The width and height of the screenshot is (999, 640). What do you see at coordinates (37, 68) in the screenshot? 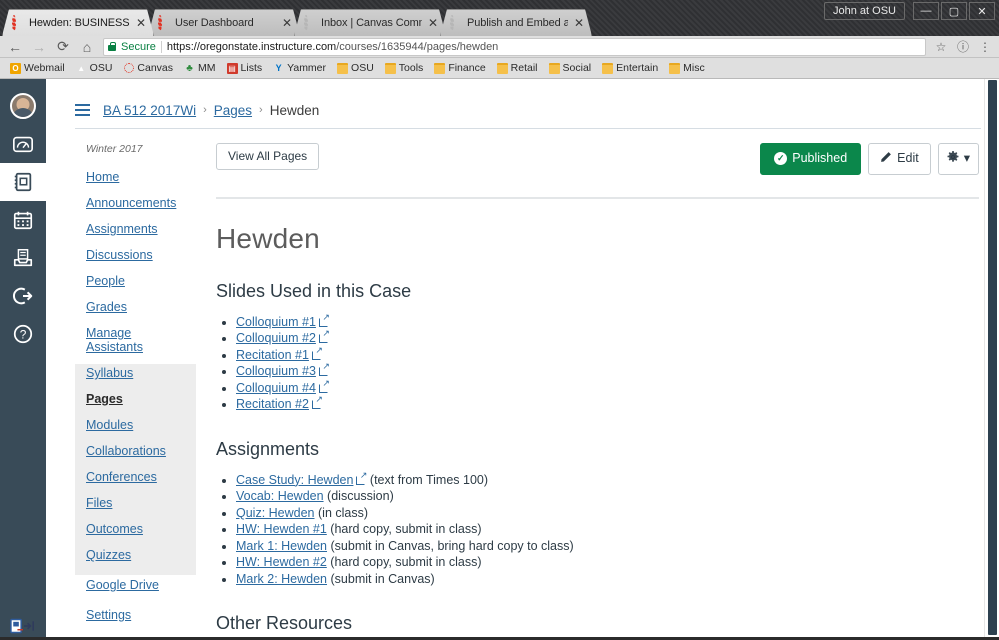
I see `bookmark-webmail: O Webmail` at bounding box center [37, 68].